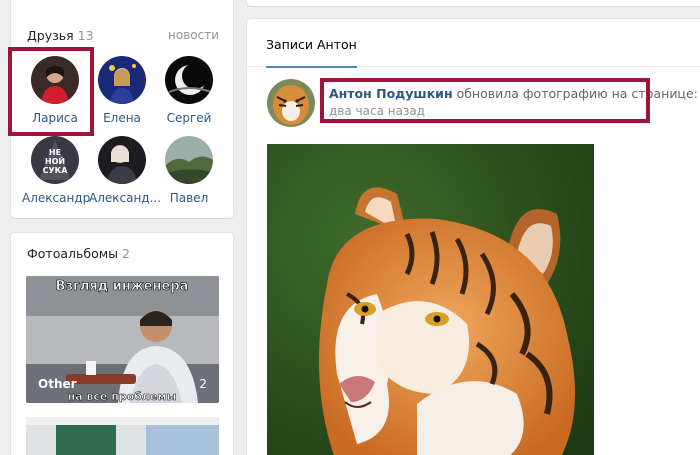  What do you see at coordinates (122, 286) in the screenshot?
I see `album-meme-top-text: Взгляд инженера` at bounding box center [122, 286].